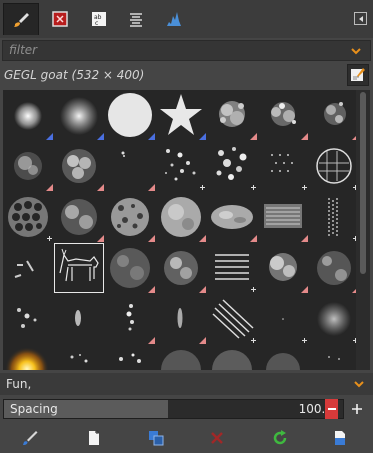  I want to click on minus-icon, so click(331, 409).